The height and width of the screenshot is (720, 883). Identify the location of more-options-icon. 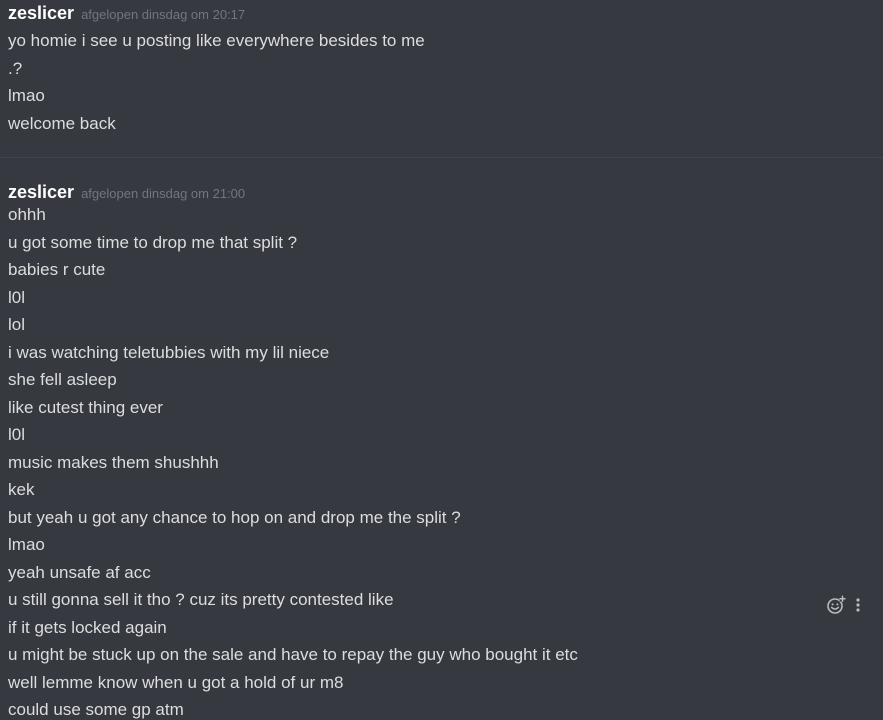
(858, 605).